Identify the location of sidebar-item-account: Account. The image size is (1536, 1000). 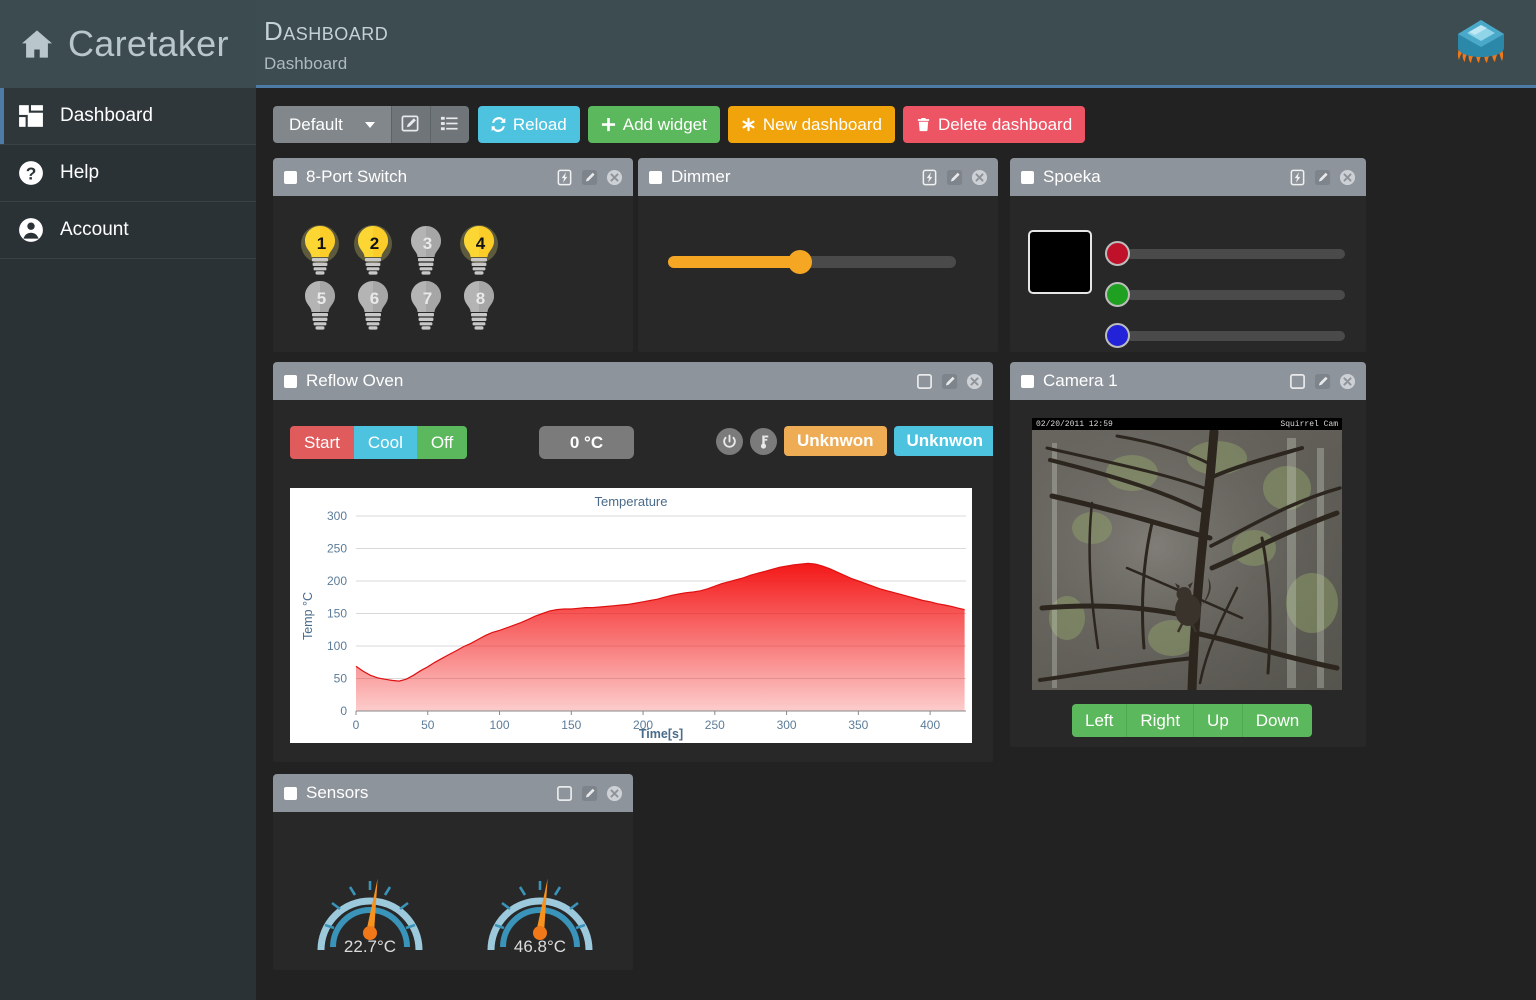
(128, 230).